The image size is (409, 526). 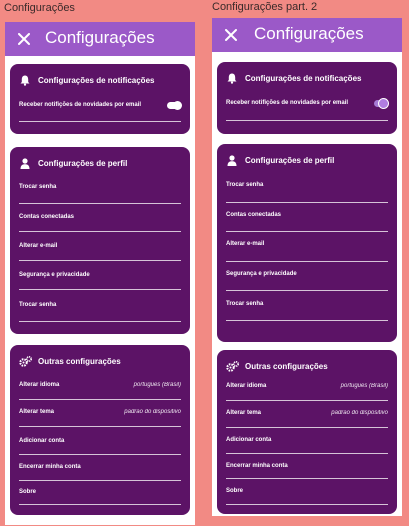 What do you see at coordinates (152, 412) in the screenshot?
I see `other-settings-item-value: padrão do dispositivo` at bounding box center [152, 412].